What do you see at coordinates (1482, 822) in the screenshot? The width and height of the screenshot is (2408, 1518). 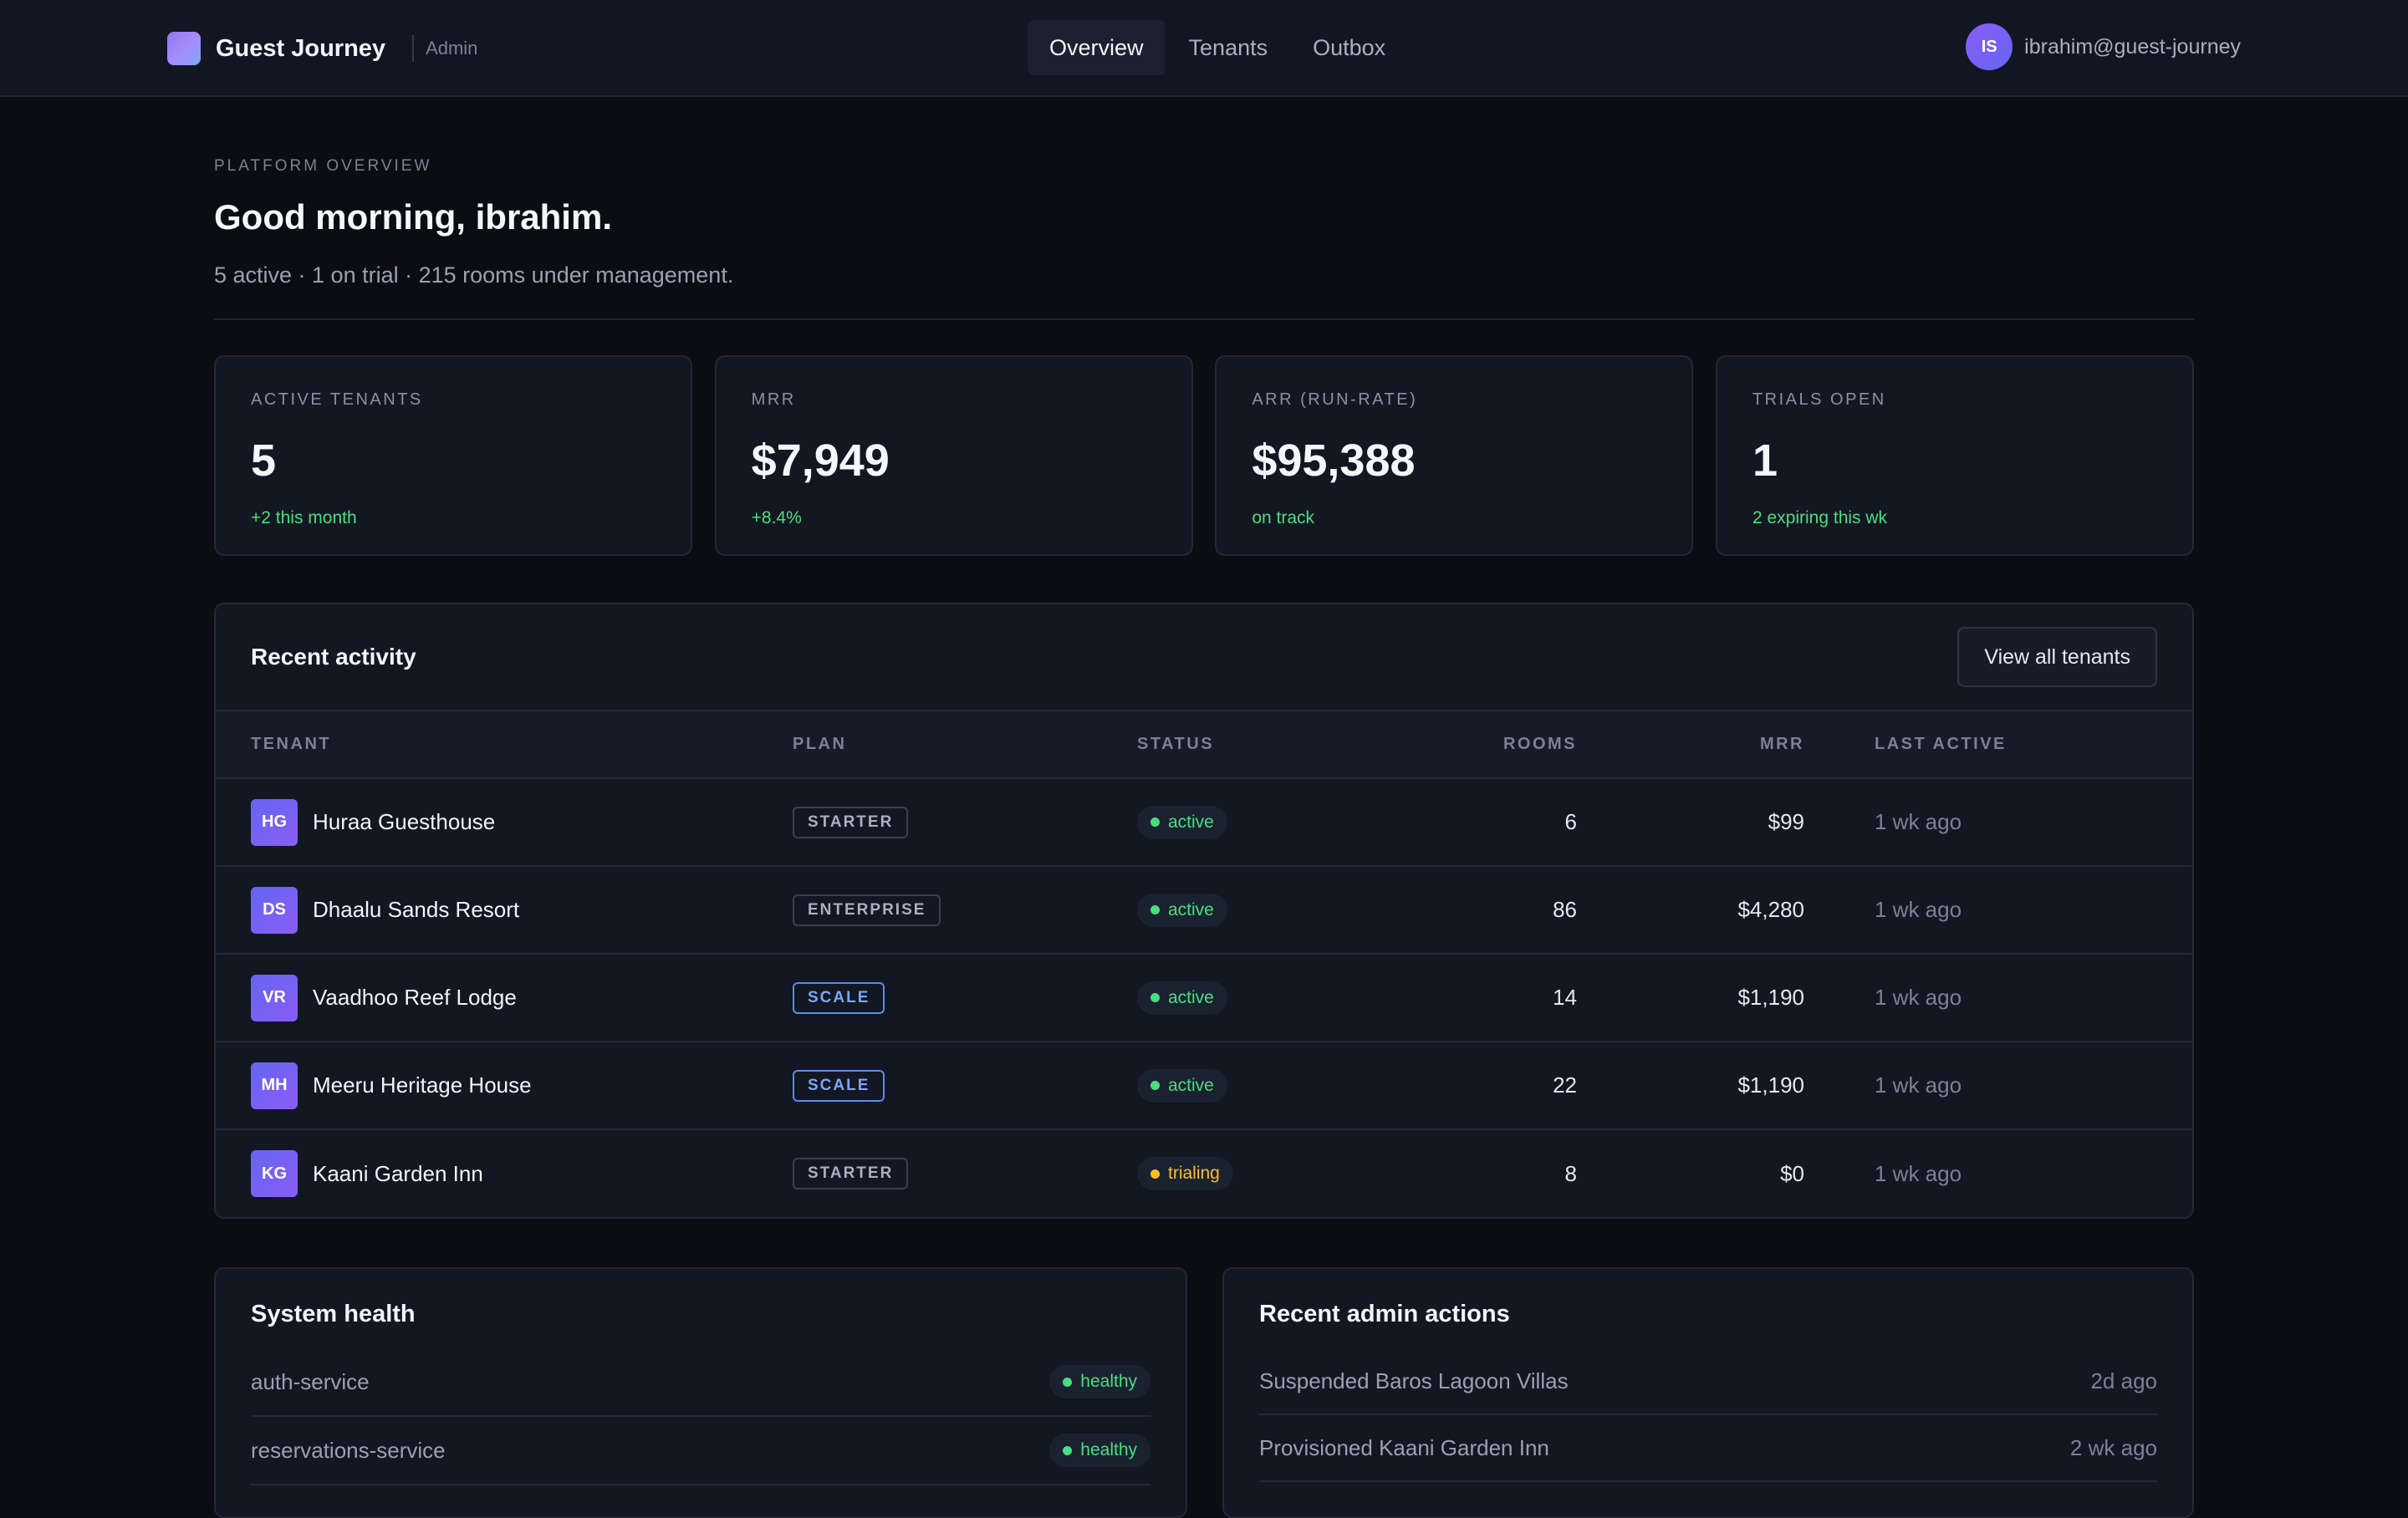 I see `rooms-count: 6` at bounding box center [1482, 822].